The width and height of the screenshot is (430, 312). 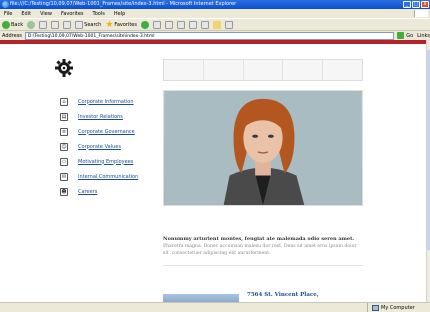 I want to click on close-button: x, so click(x=425, y=4).